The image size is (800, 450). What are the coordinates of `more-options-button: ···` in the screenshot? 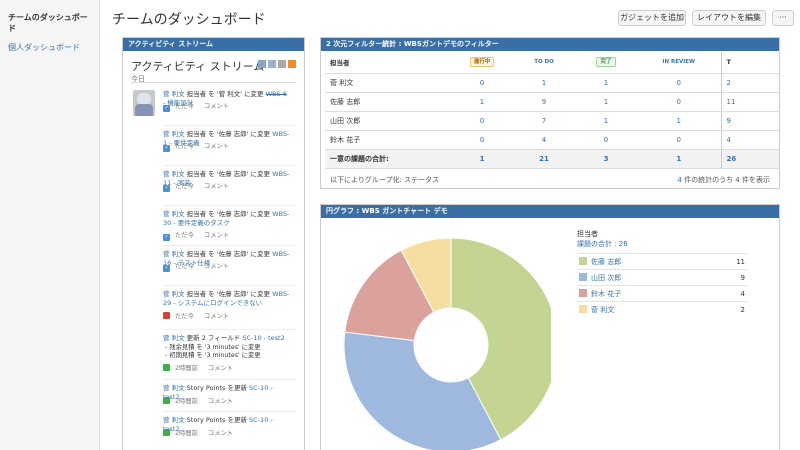 It's located at (783, 18).